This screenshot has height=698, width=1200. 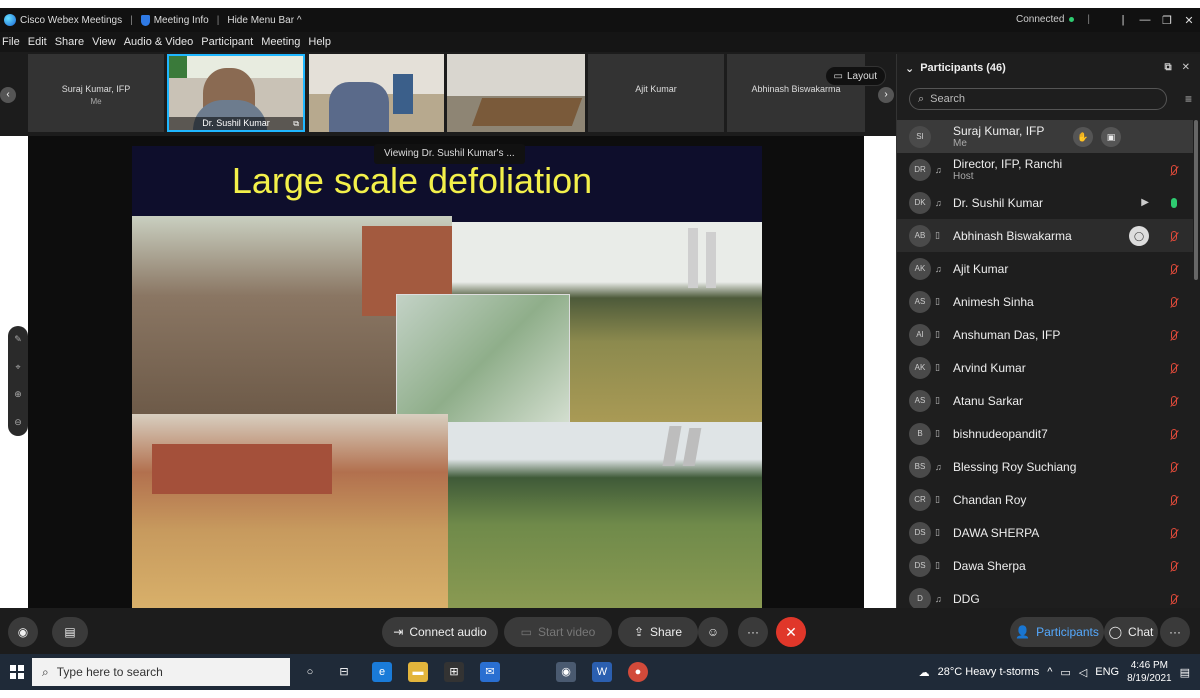 What do you see at coordinates (104, 42) in the screenshot?
I see `menu-view: View` at bounding box center [104, 42].